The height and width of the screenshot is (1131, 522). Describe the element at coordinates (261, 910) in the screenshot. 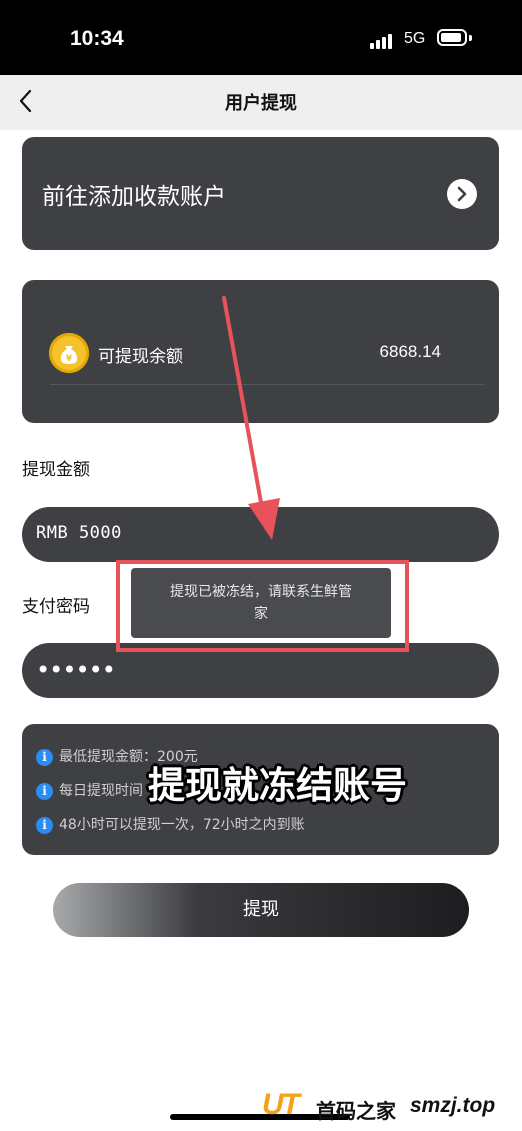

I see `withdraw-button: 提现` at that location.